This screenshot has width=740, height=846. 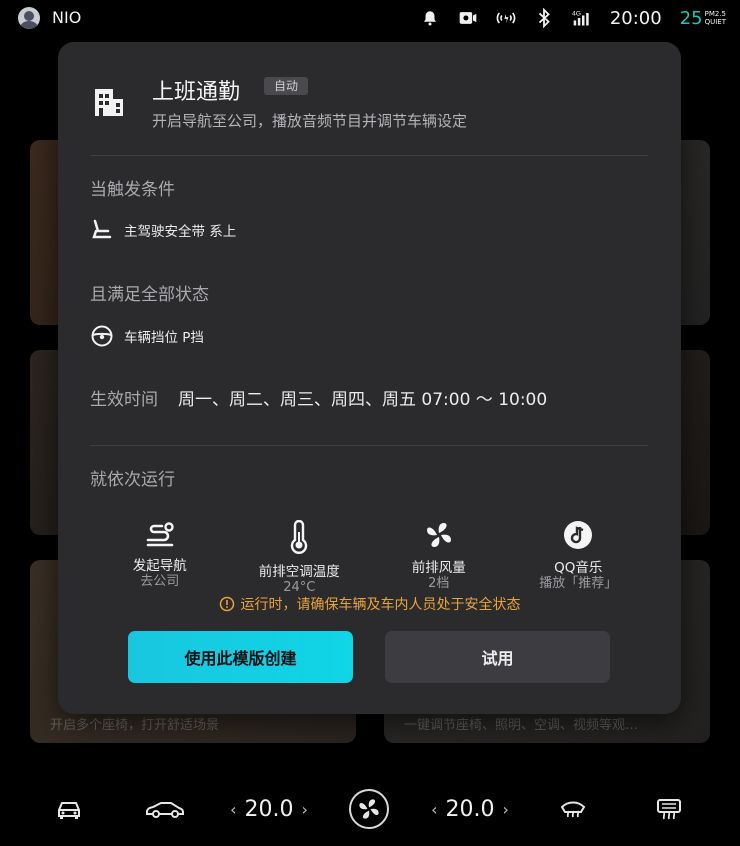 What do you see at coordinates (124, 400) in the screenshot?
I see `effective-time-label: 生效时间` at bounding box center [124, 400].